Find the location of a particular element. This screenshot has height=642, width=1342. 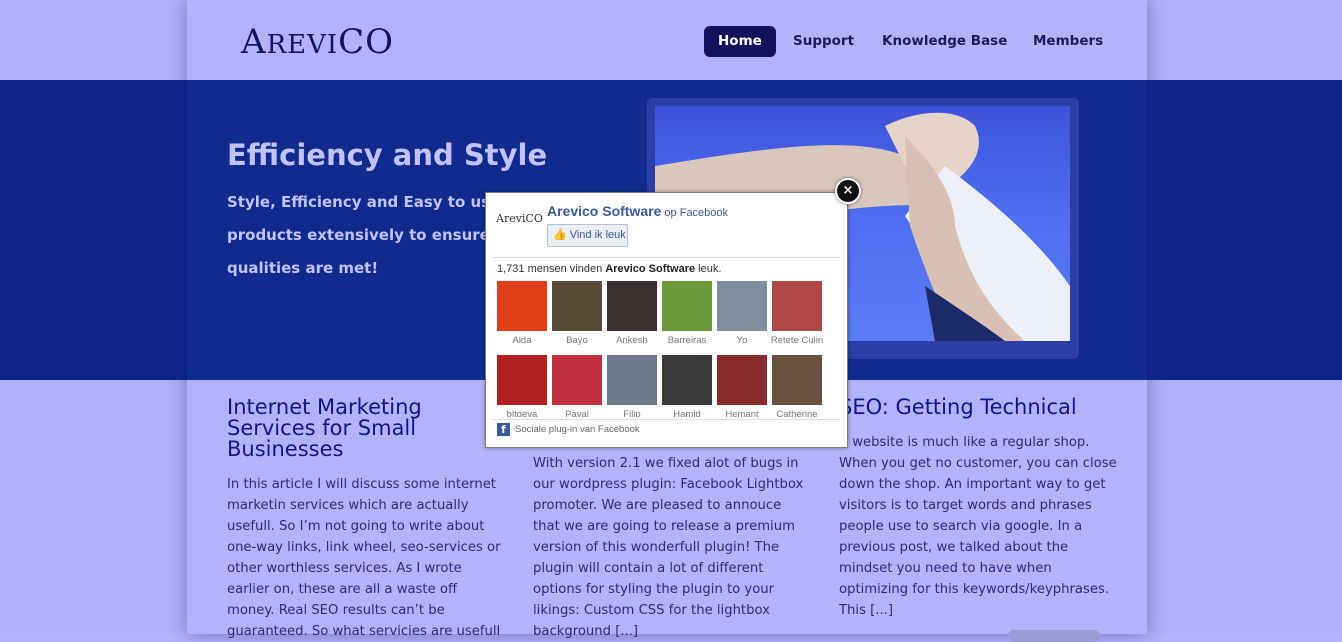

nav-support: Support is located at coordinates (823, 41).